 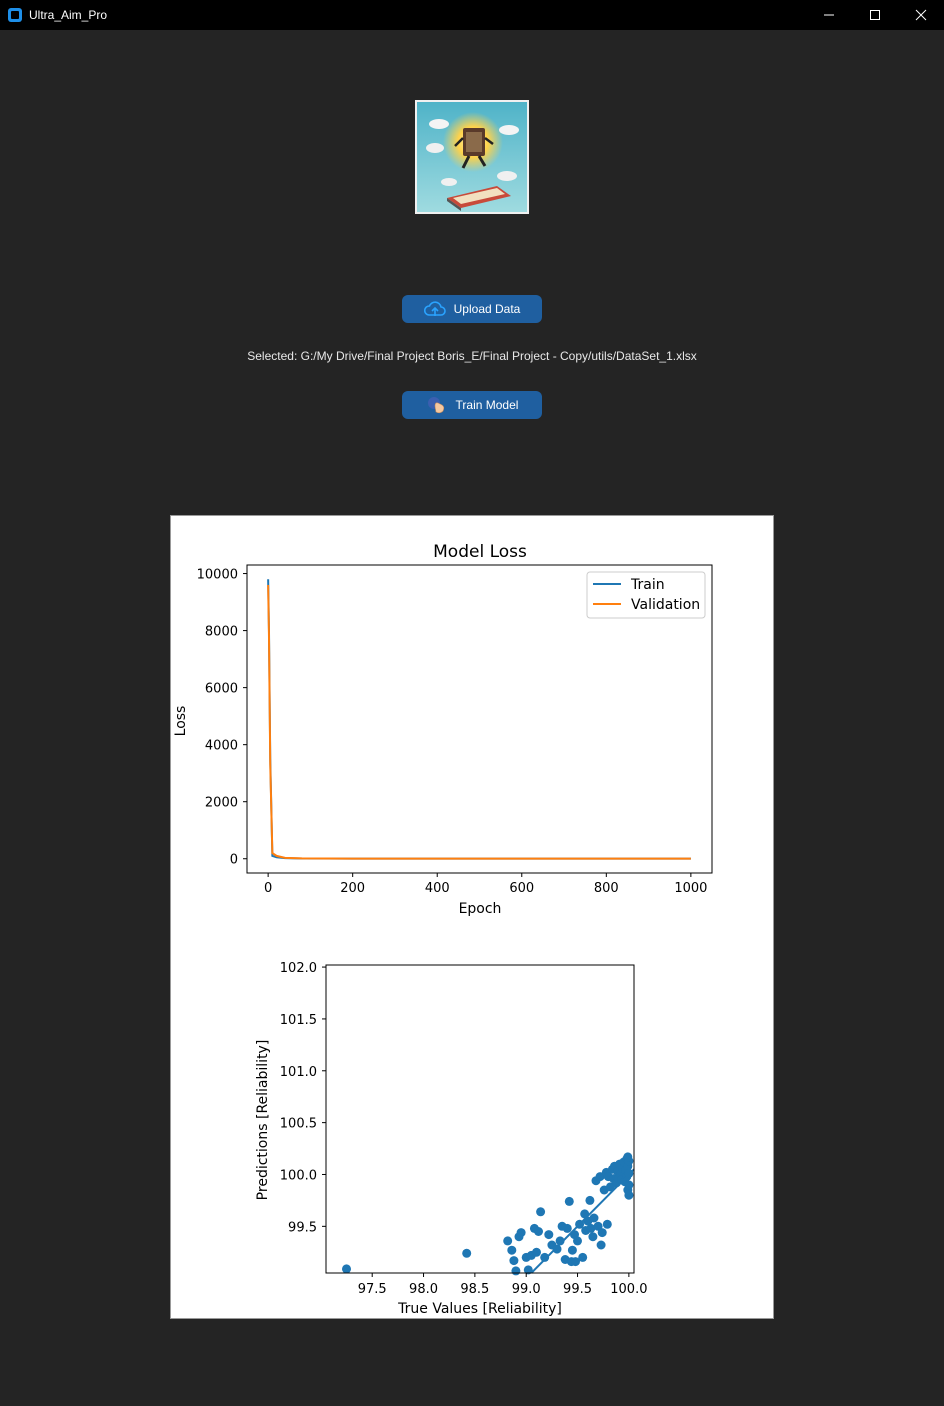 I want to click on loss-y-tick-label: 8000, so click(x=221, y=632).